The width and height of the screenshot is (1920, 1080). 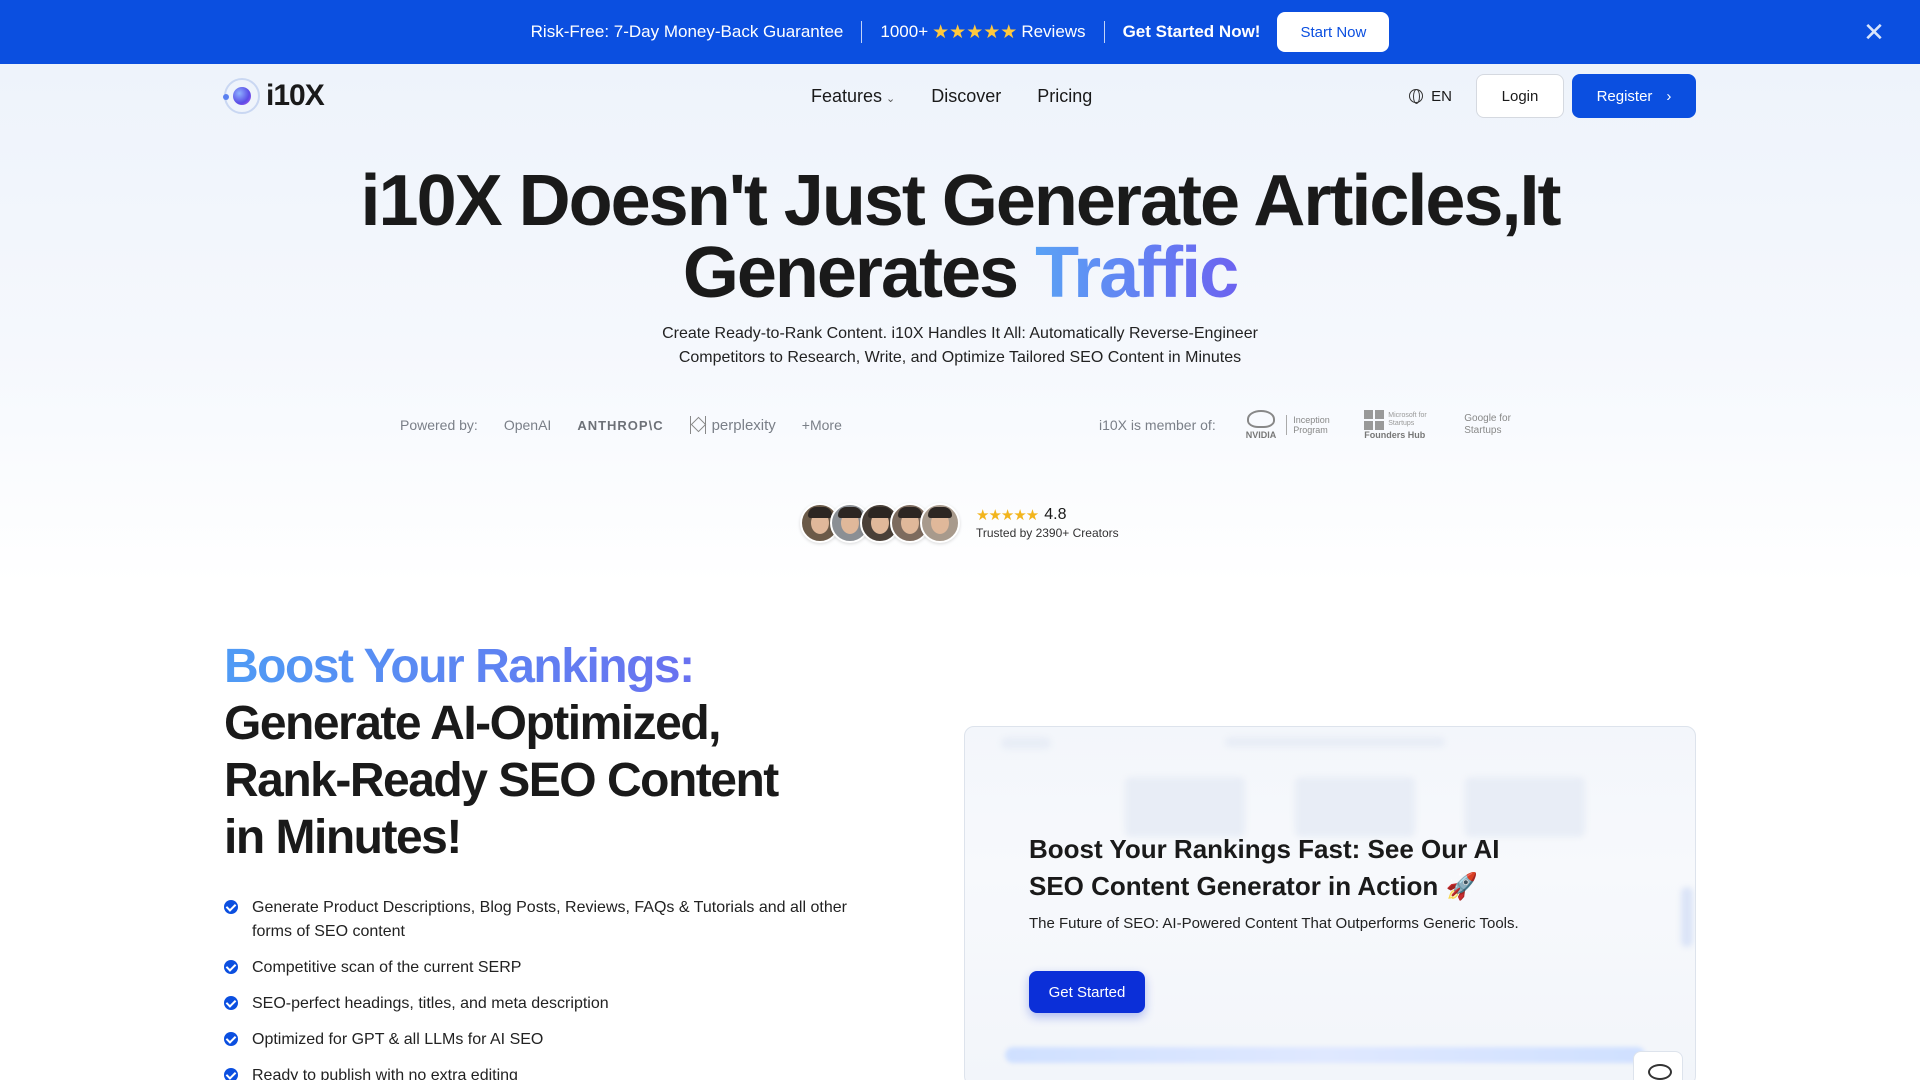 I want to click on nav-item-label: Features, so click(x=847, y=95).